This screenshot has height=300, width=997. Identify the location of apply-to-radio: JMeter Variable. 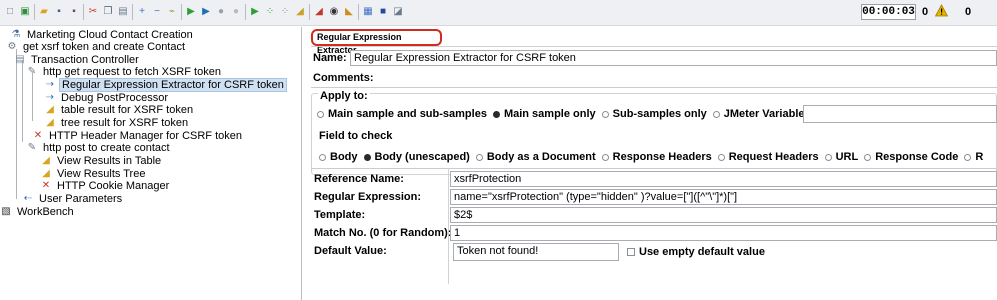
(758, 114).